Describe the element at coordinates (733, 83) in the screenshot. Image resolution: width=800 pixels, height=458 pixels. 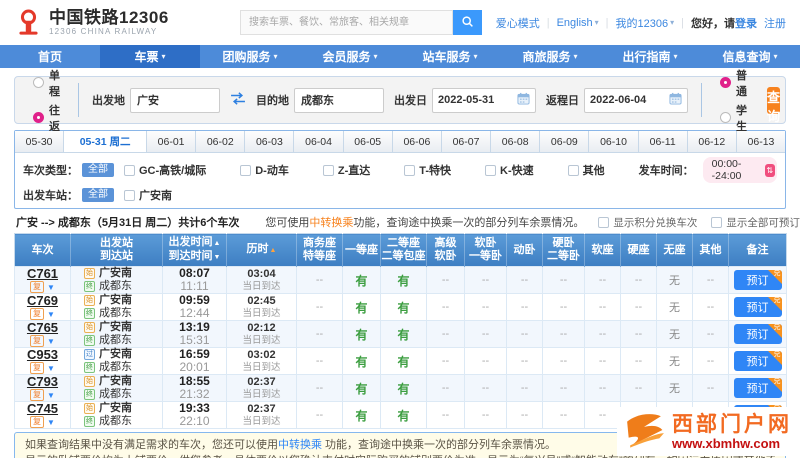
I see `passenger-type-radio: 普通` at that location.